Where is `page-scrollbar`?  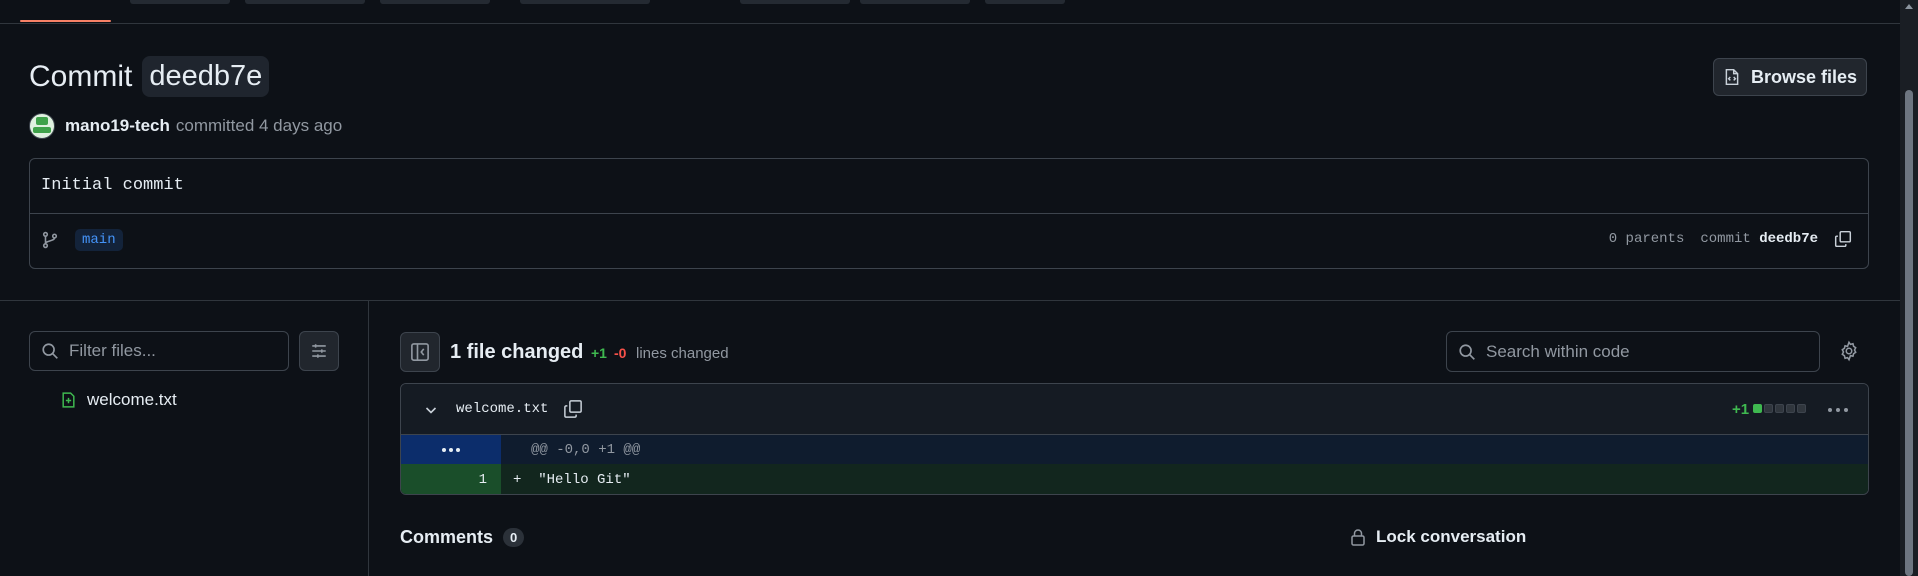 page-scrollbar is located at coordinates (1909, 288).